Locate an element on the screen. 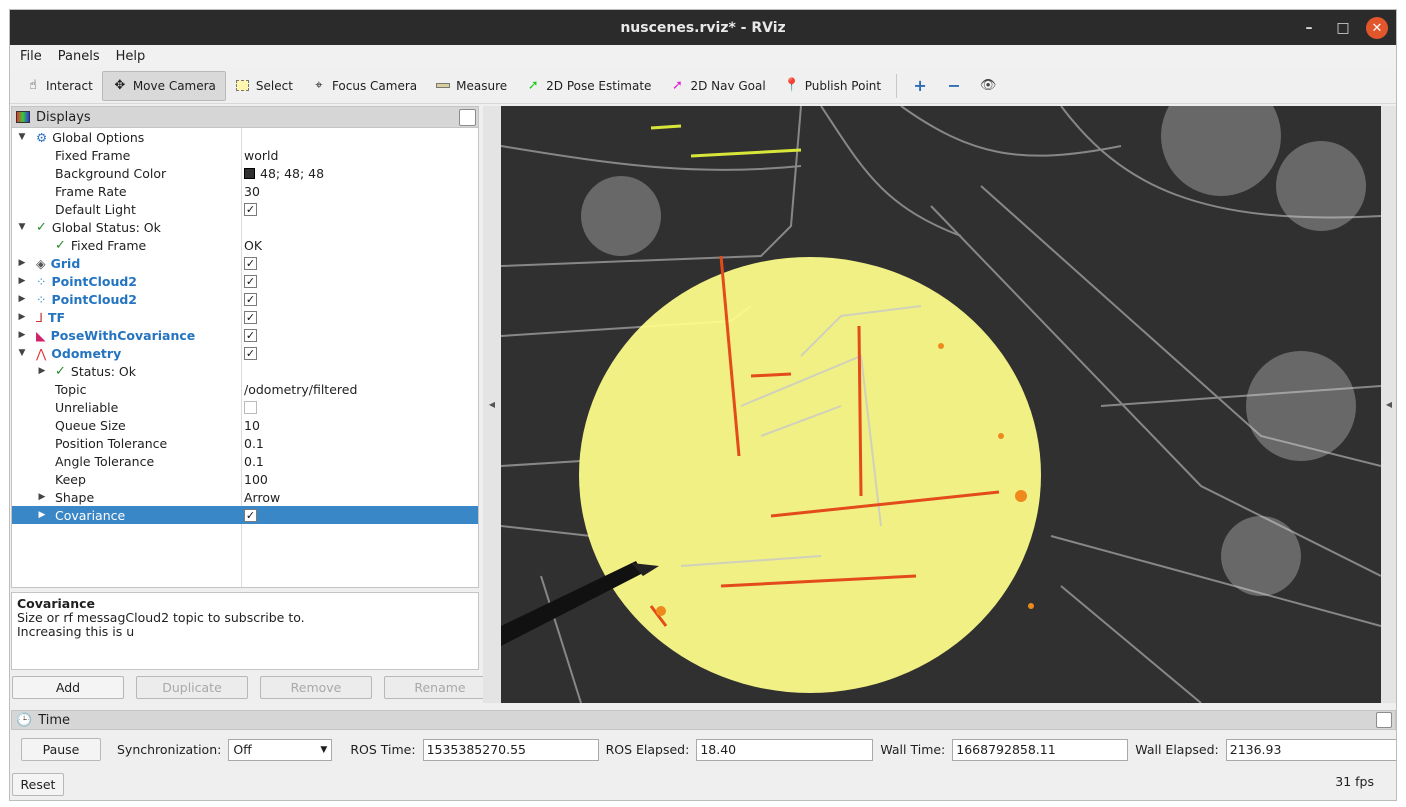  menu-bar: File Panels Help is located at coordinates (703, 56).